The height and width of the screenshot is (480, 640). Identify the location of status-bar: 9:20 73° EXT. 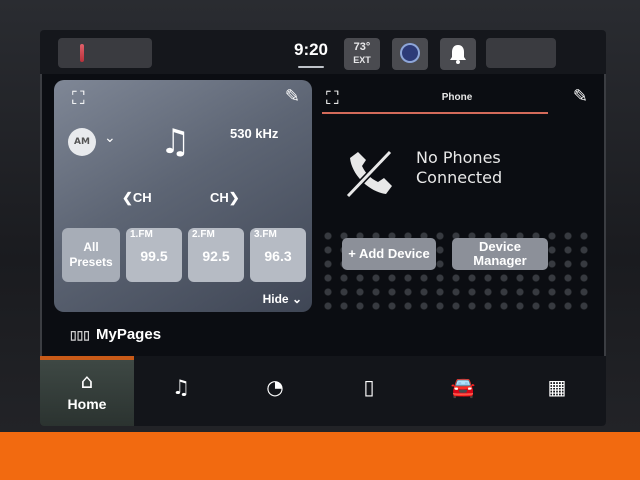
(323, 52).